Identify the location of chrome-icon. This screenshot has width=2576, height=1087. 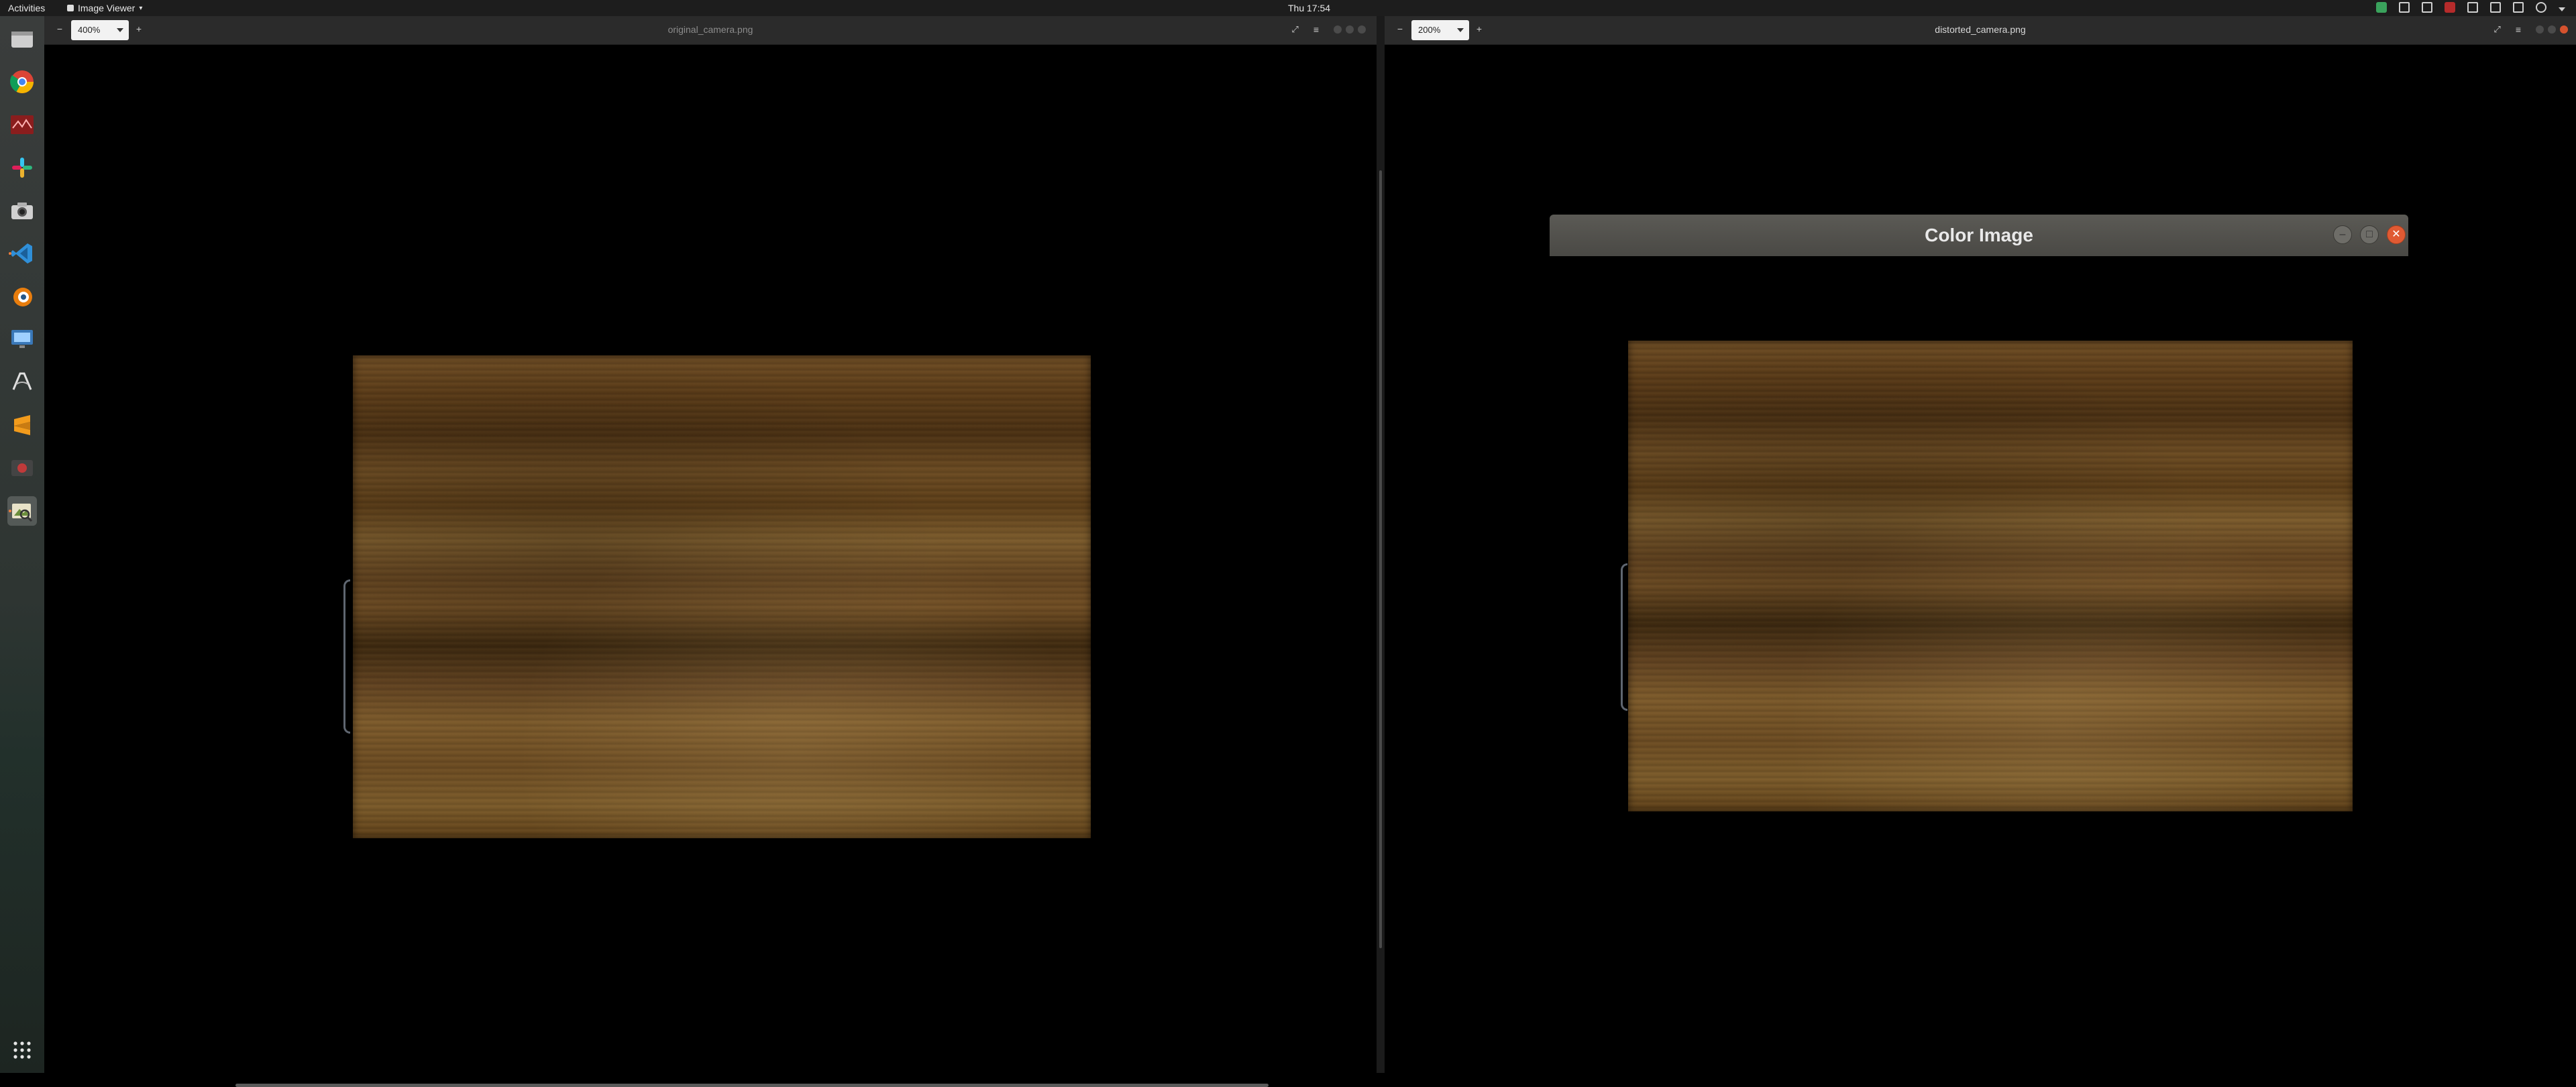
(22, 81).